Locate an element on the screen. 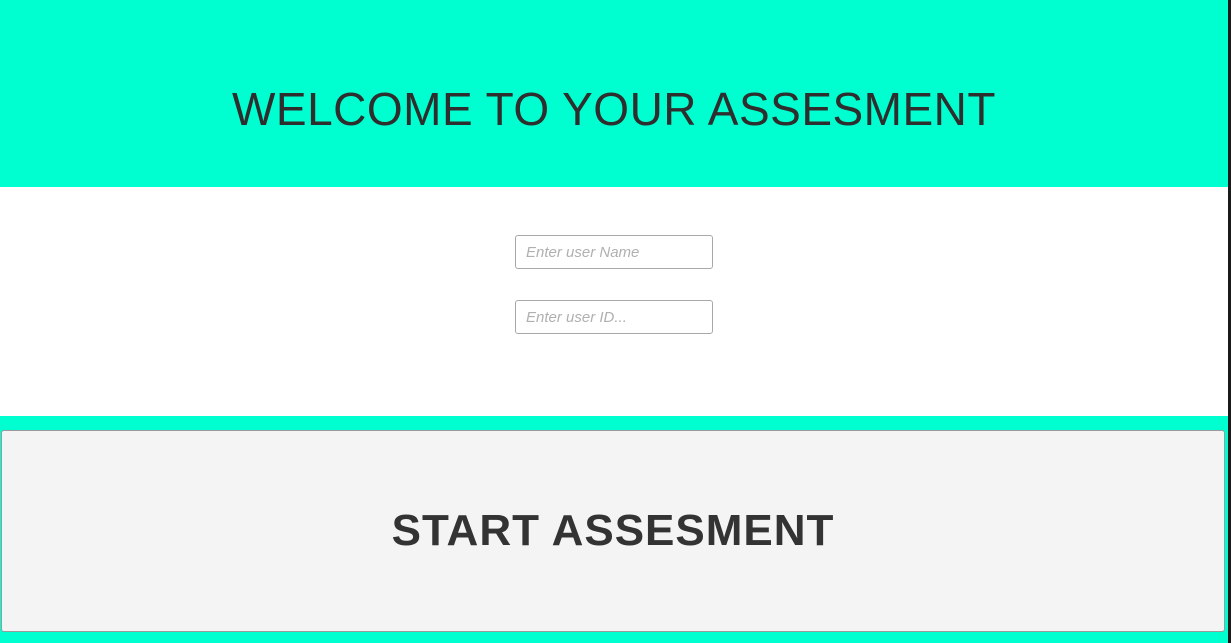 The width and height of the screenshot is (1231, 643). page-title: WELCOME TO YOUR ASSESMENT is located at coordinates (614, 108).